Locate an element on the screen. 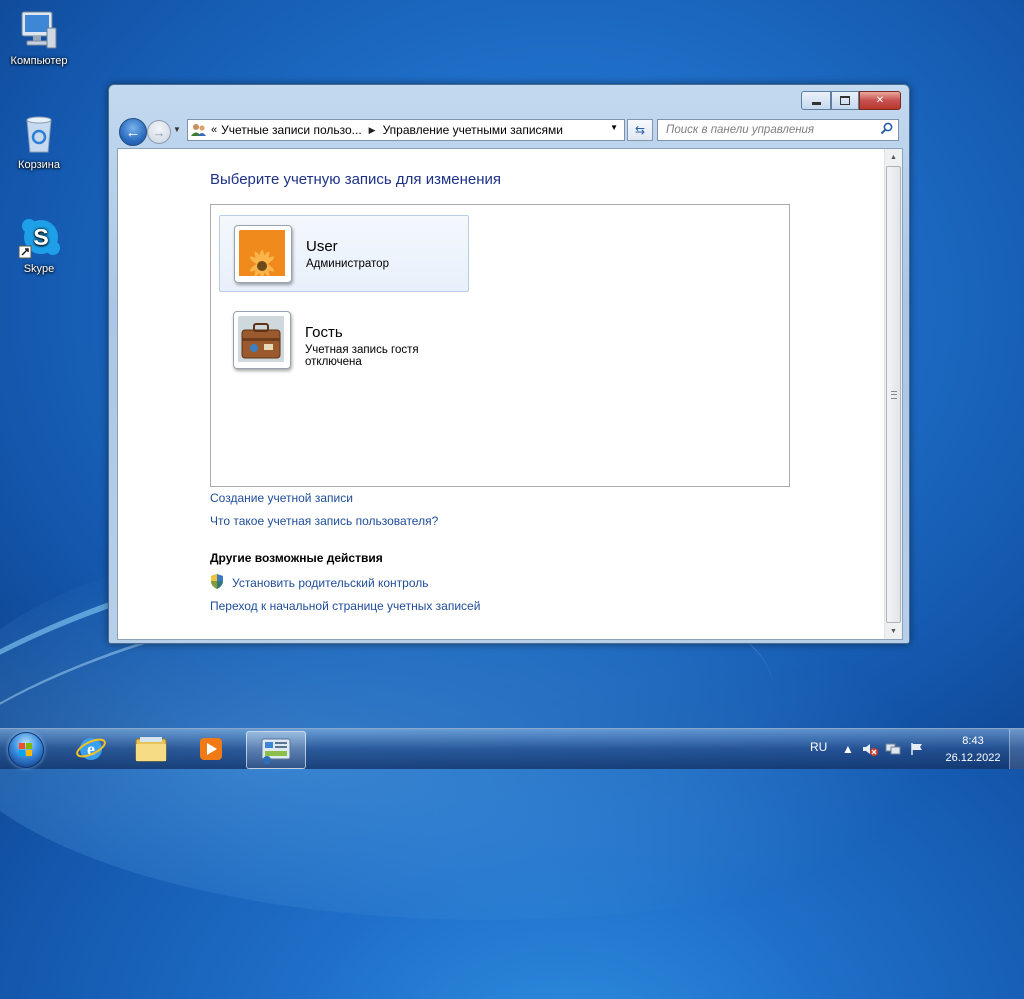  close-button: ✕ is located at coordinates (880, 100).